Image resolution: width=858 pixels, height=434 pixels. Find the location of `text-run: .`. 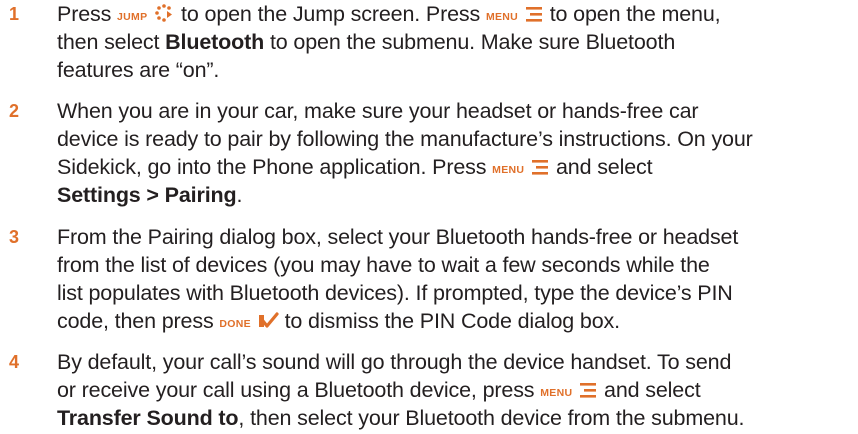

text-run: . is located at coordinates (239, 195).